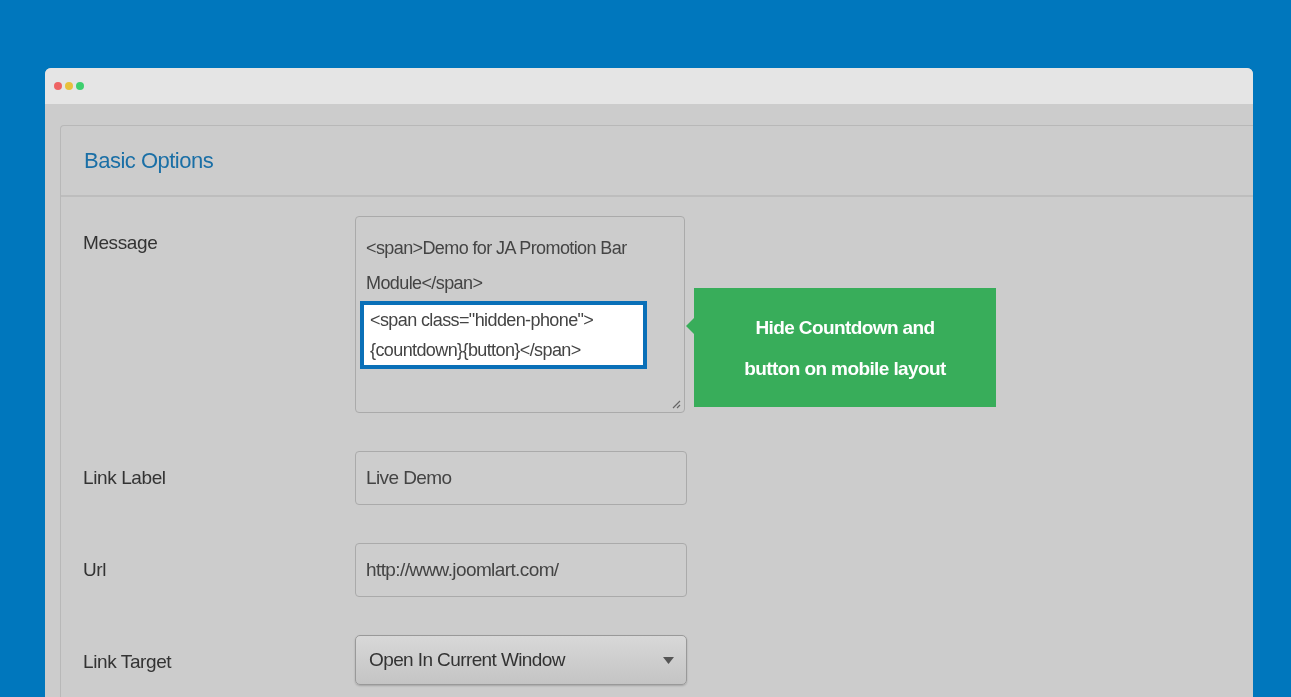 The width and height of the screenshot is (1291, 697). What do you see at coordinates (95, 569) in the screenshot?
I see `field-label: Url` at bounding box center [95, 569].